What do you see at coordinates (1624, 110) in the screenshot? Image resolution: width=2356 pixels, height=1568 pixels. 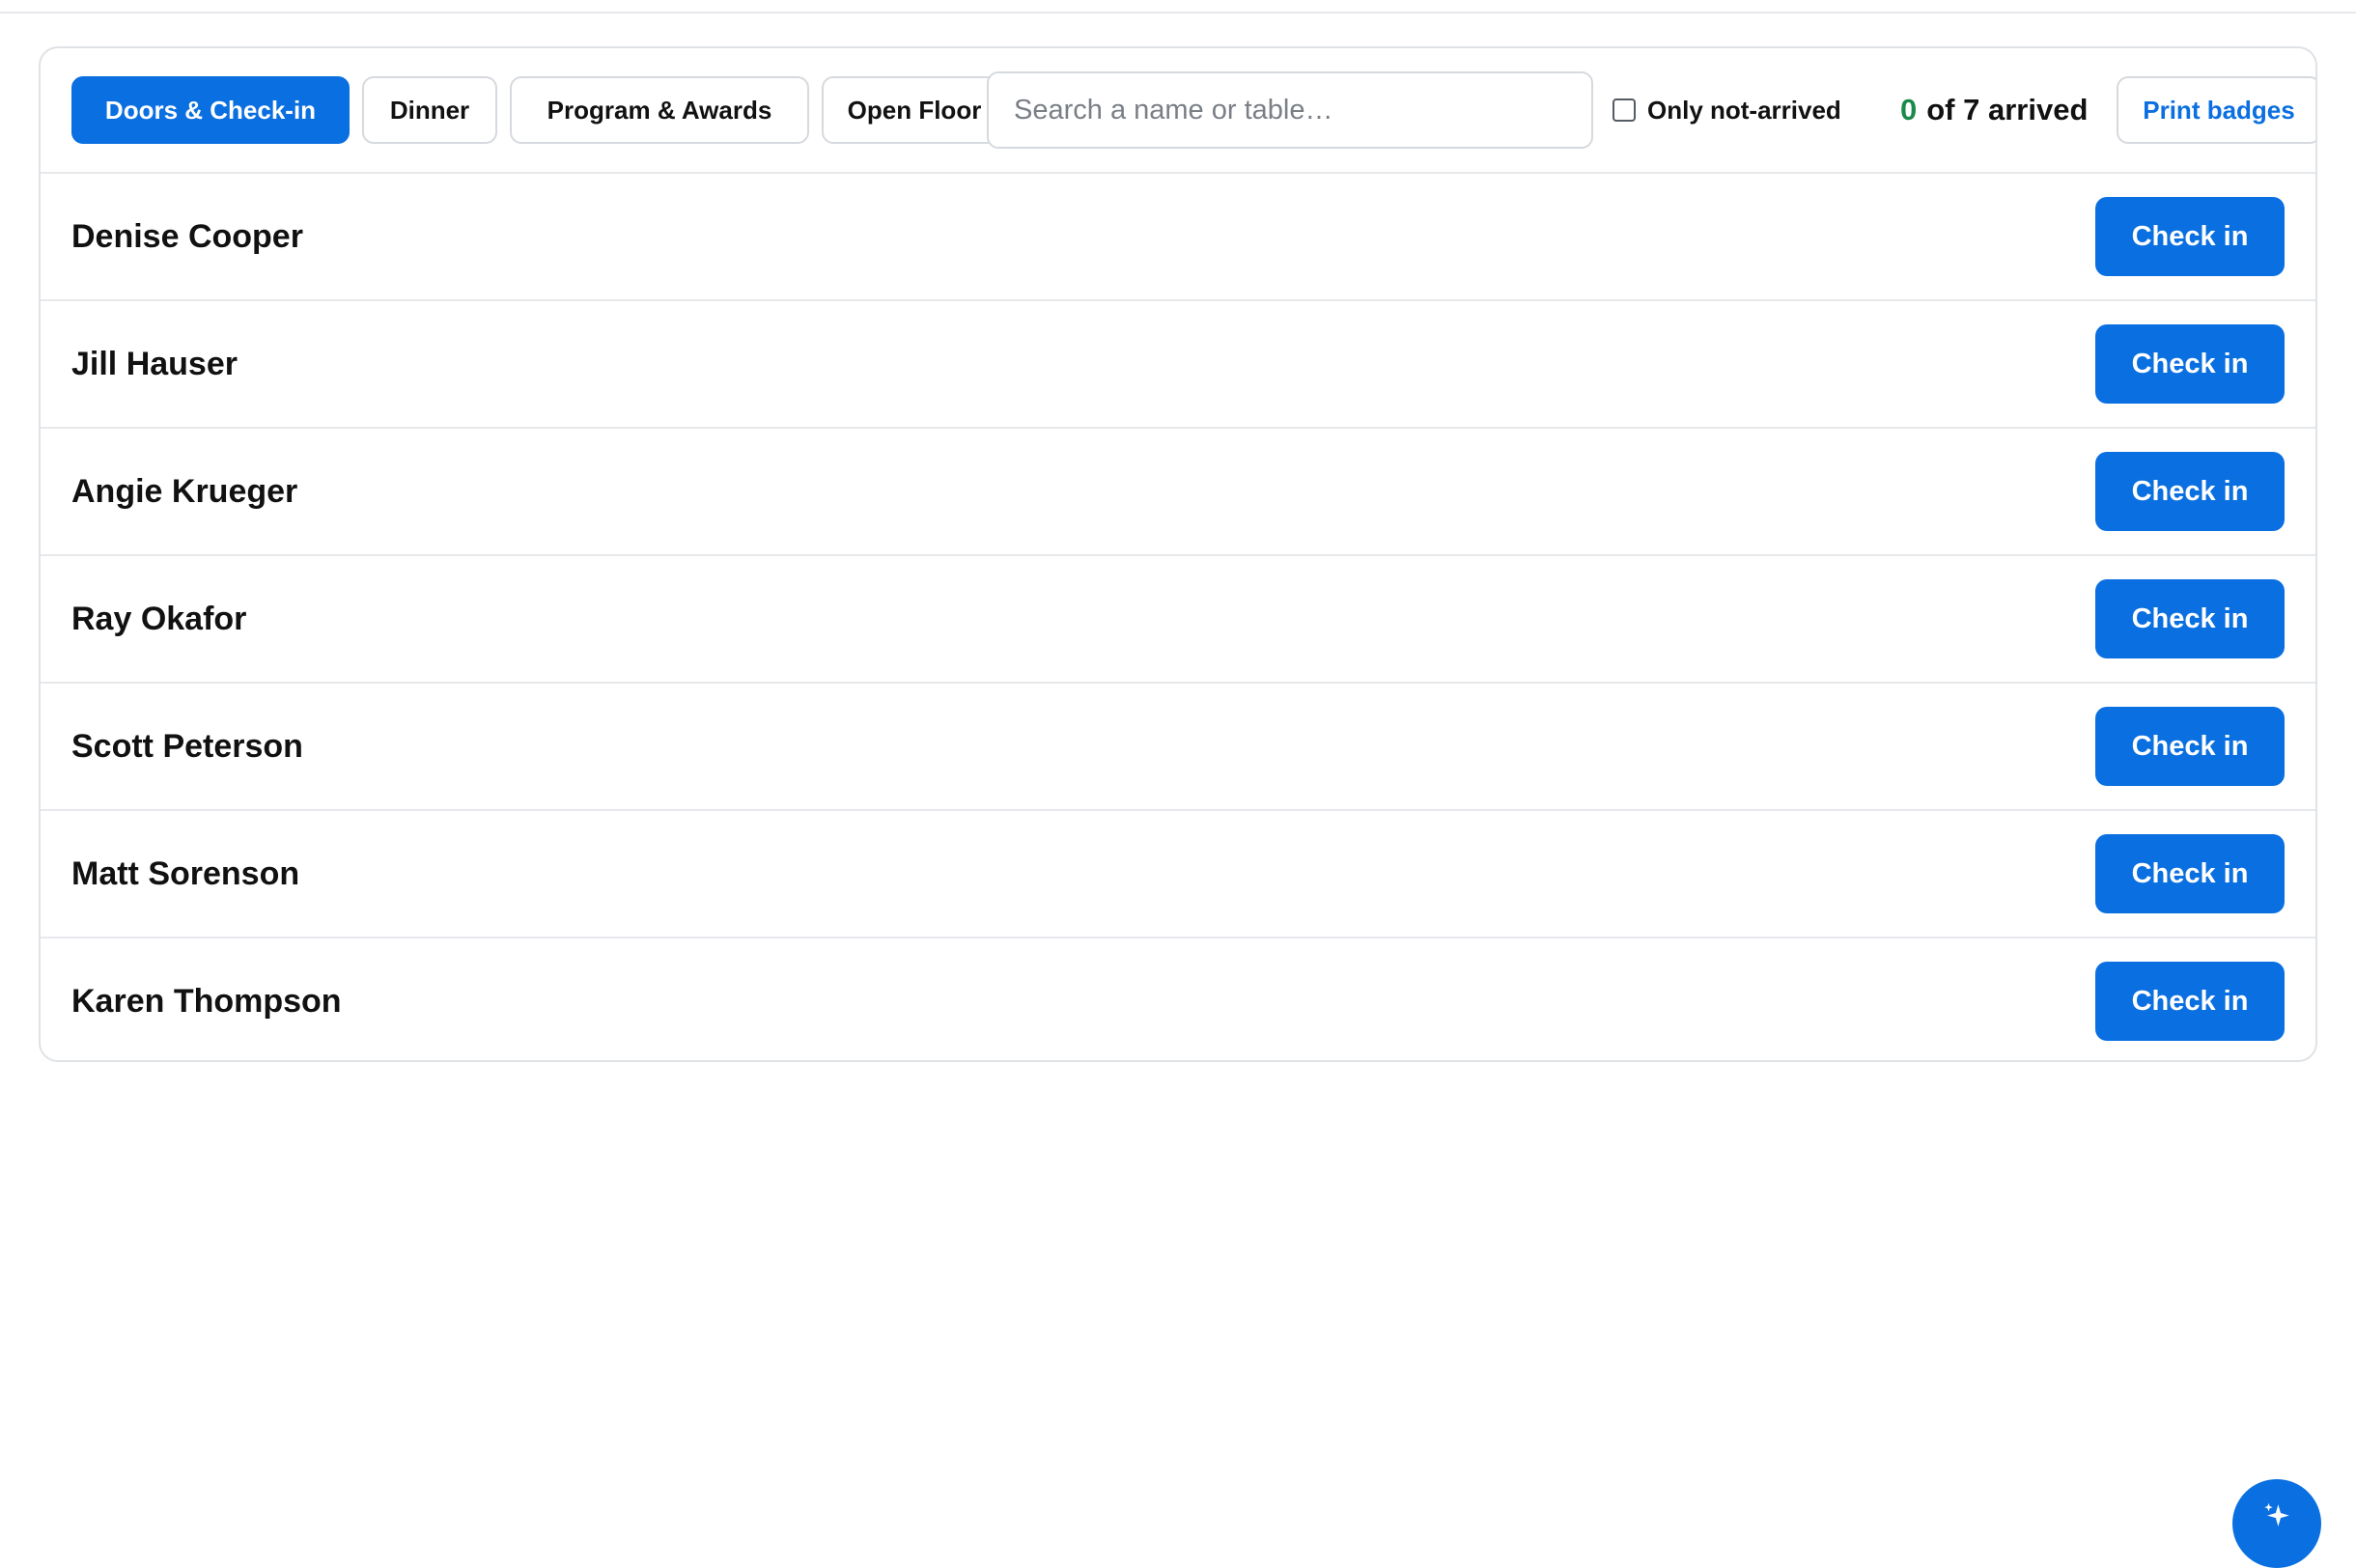 I see `not-arrived-checkbox` at bounding box center [1624, 110].